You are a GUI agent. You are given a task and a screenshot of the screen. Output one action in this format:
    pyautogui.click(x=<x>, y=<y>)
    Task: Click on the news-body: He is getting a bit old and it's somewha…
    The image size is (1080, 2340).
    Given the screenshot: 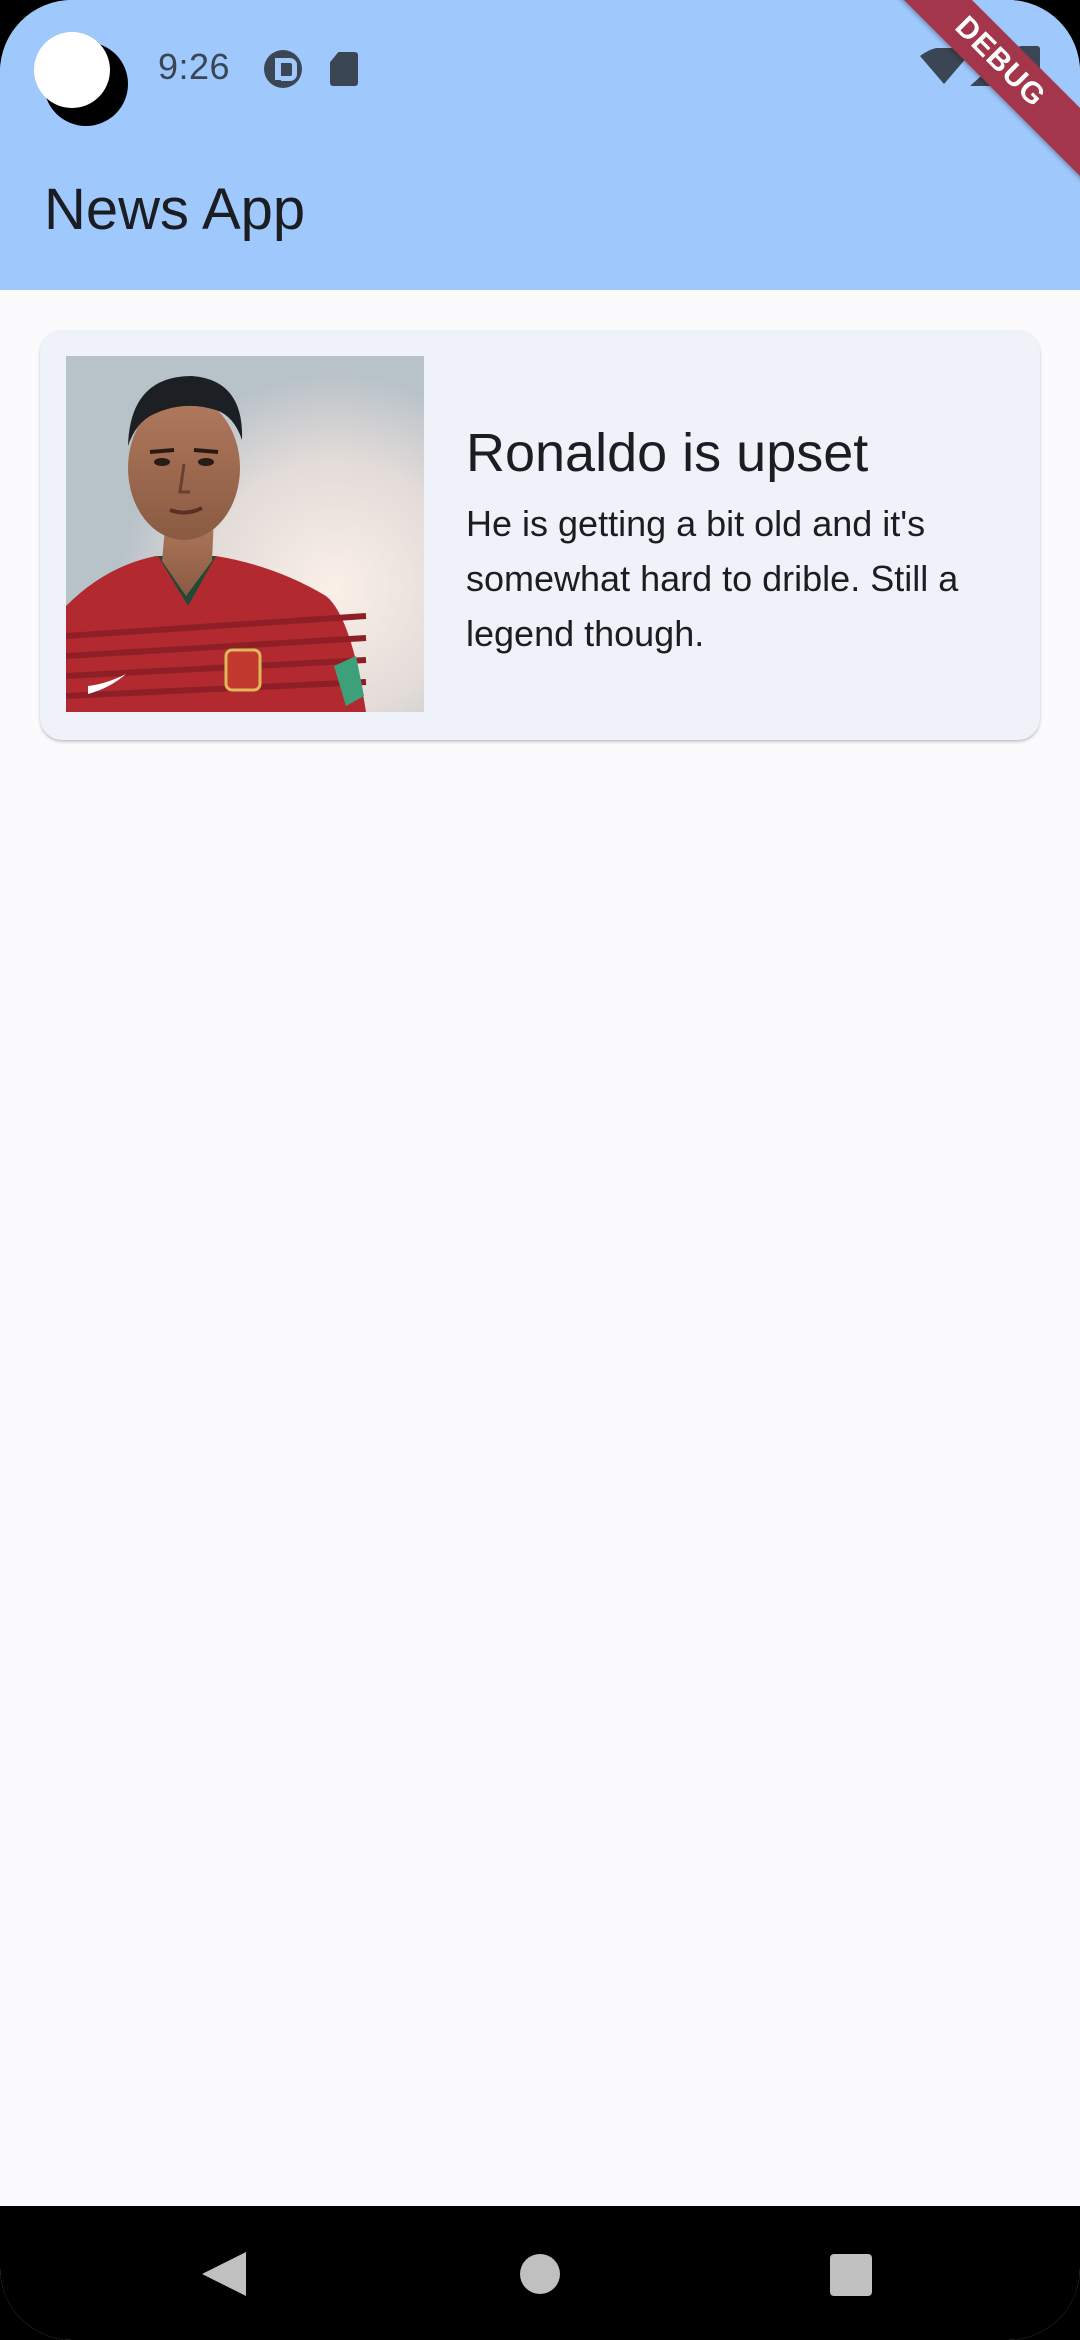 What is the action you would take?
    pyautogui.click(x=712, y=578)
    